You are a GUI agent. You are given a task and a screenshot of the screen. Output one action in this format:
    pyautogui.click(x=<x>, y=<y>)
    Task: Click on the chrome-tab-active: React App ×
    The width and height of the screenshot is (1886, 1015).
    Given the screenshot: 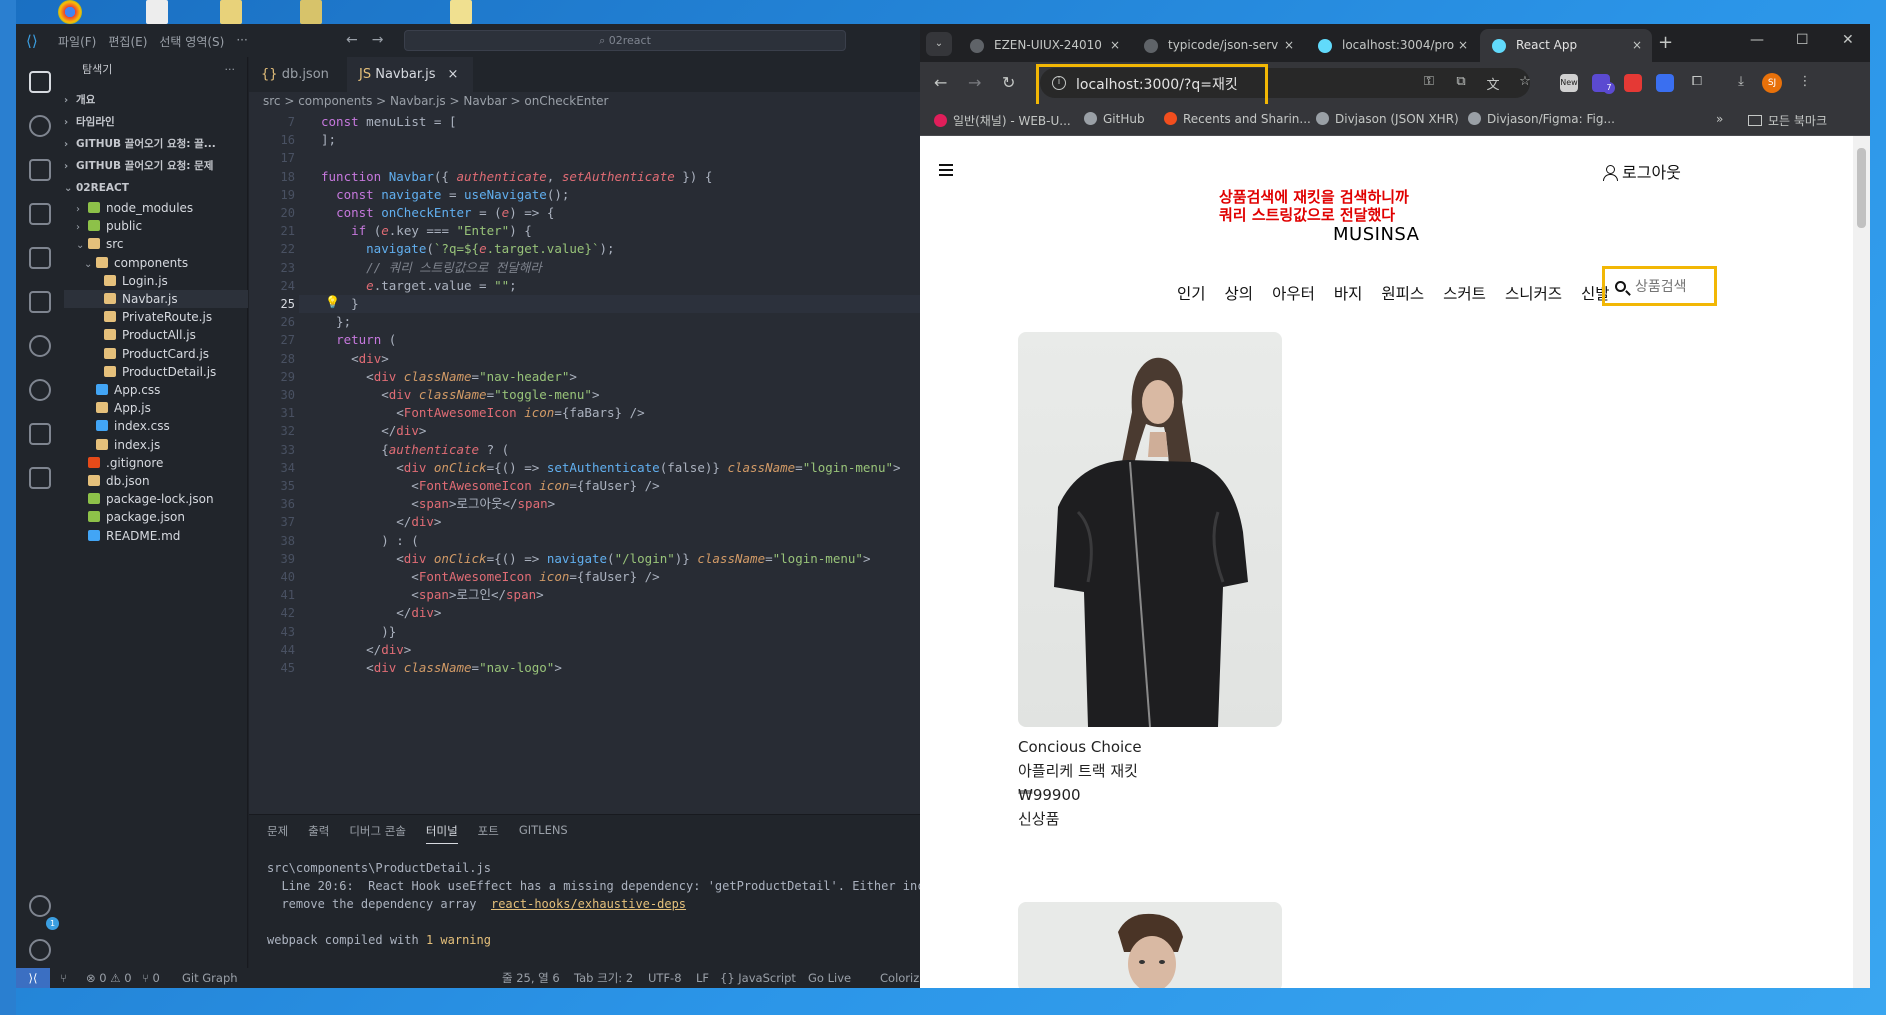 What is the action you would take?
    pyautogui.click(x=1566, y=45)
    